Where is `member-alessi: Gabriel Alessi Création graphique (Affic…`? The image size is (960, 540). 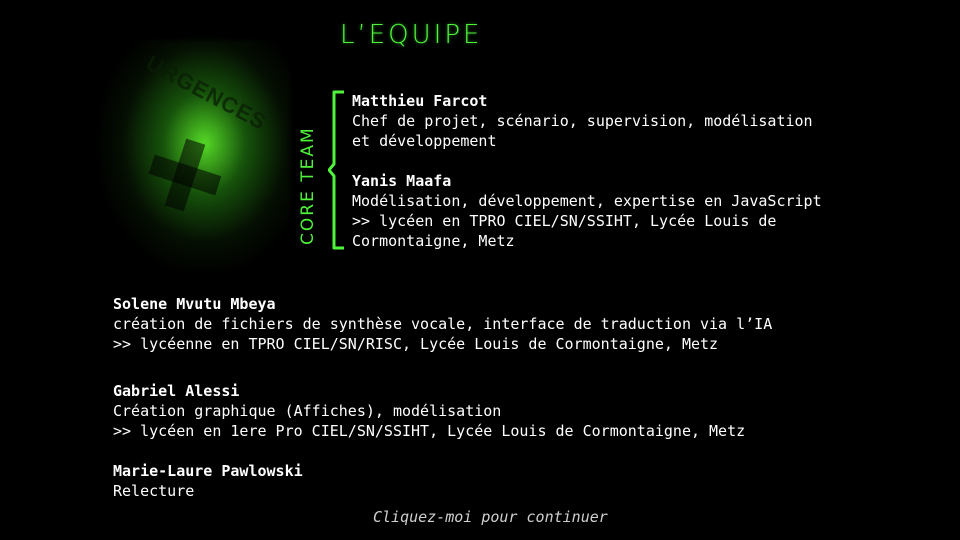
member-alessi: Gabriel Alessi Création graphique (Affic… is located at coordinates (429, 411).